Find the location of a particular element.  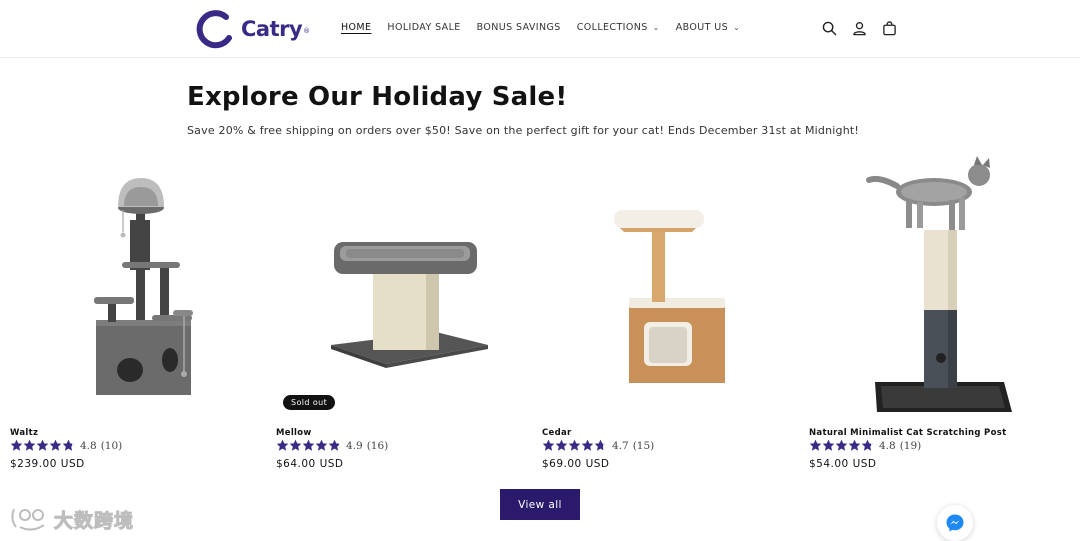

review-count: (16) is located at coordinates (377, 445).